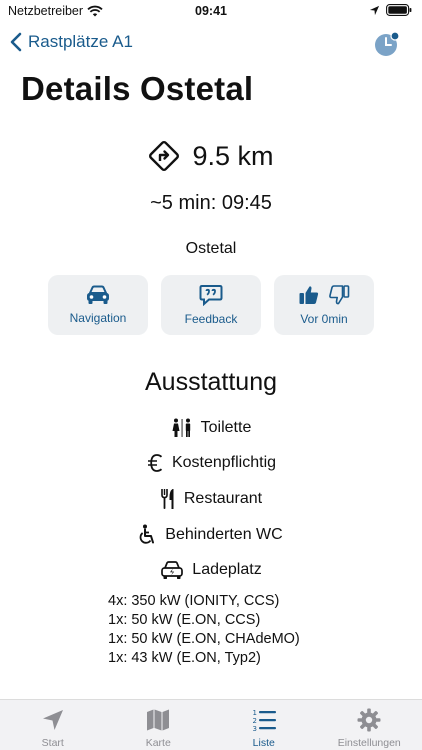 This screenshot has width=422, height=750. What do you see at coordinates (80, 41) in the screenshot?
I see `back-button-label: Rastplätze A1` at bounding box center [80, 41].